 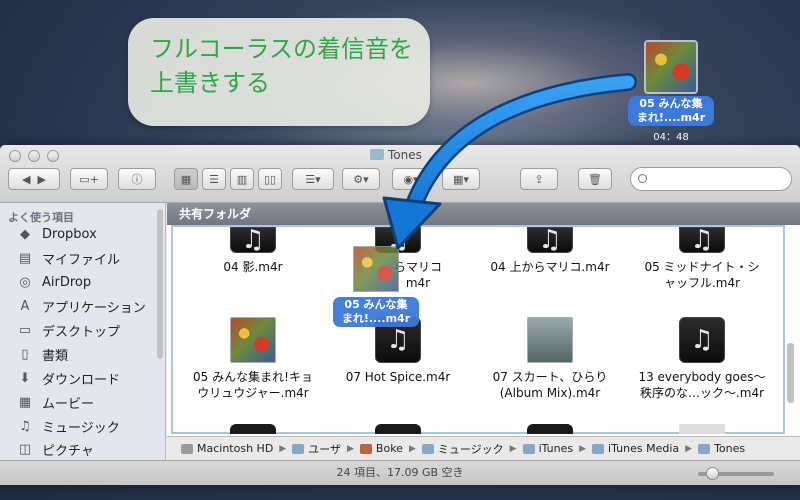 I want to click on desktop-file-label: 05 みんな集 まれ!....m4r, so click(x=671, y=111).